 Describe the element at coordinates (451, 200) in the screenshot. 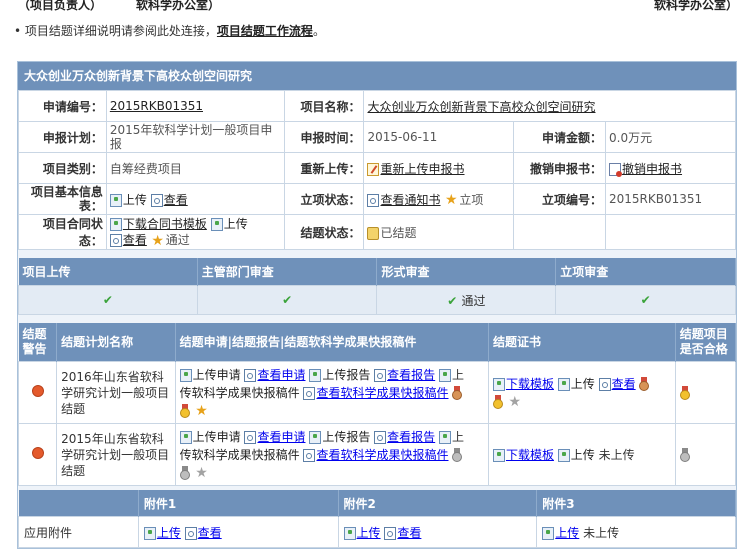

I see `star-icon: ★` at that location.